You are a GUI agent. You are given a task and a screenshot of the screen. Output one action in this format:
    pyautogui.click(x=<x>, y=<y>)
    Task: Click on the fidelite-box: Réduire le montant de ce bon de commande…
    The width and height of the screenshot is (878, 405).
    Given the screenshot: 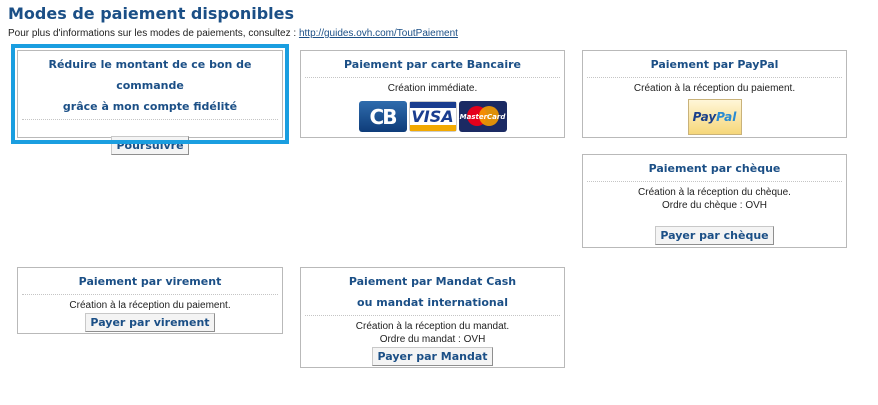 What is the action you would take?
    pyautogui.click(x=150, y=99)
    